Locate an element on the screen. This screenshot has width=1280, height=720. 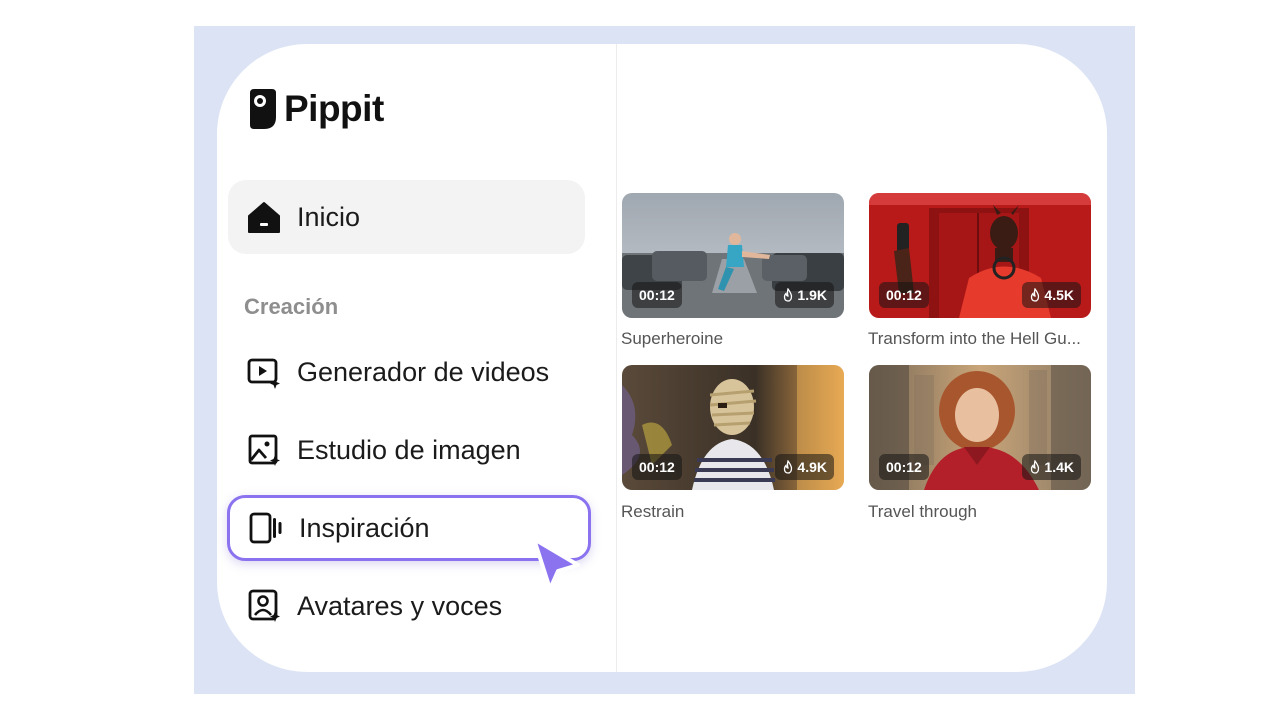
nav-item-video-generator: Generador de videos is located at coordinates (406, 372).